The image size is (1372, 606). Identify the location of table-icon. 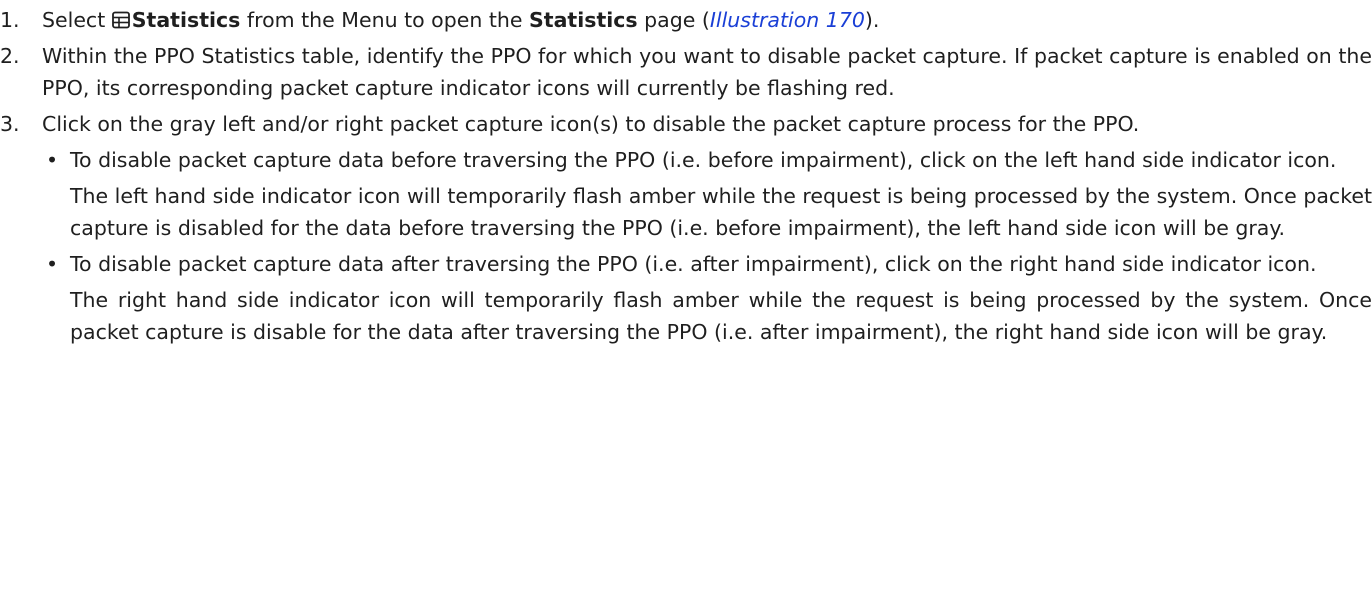
(120, 20).